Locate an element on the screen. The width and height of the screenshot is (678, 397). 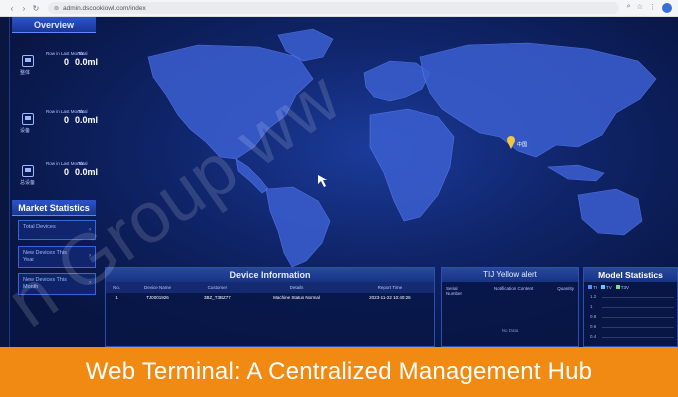
browser-toolbar: ‹ › ↻ ⊜ admin.dscookiowl.com/index ⌕ ☆ ⋮ is located at coordinates (339, 8).